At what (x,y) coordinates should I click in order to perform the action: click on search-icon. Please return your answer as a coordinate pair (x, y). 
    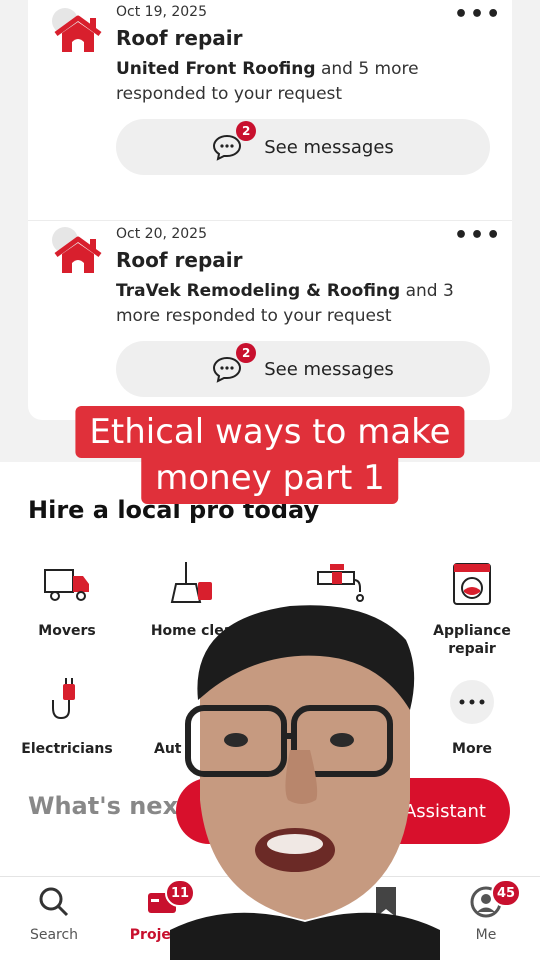
    Looking at the image, I should click on (54, 902).